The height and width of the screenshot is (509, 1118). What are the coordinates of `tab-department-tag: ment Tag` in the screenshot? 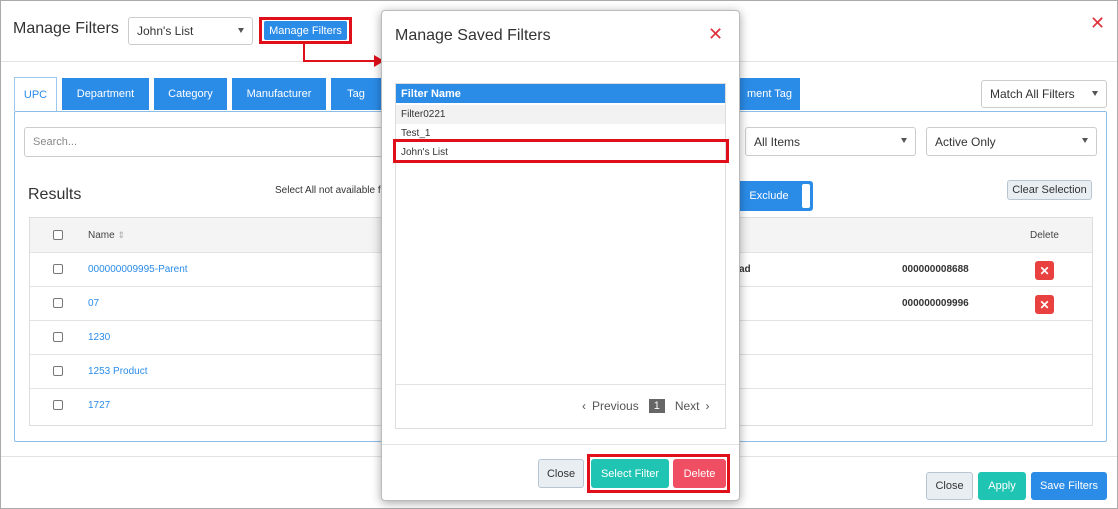 It's located at (769, 94).